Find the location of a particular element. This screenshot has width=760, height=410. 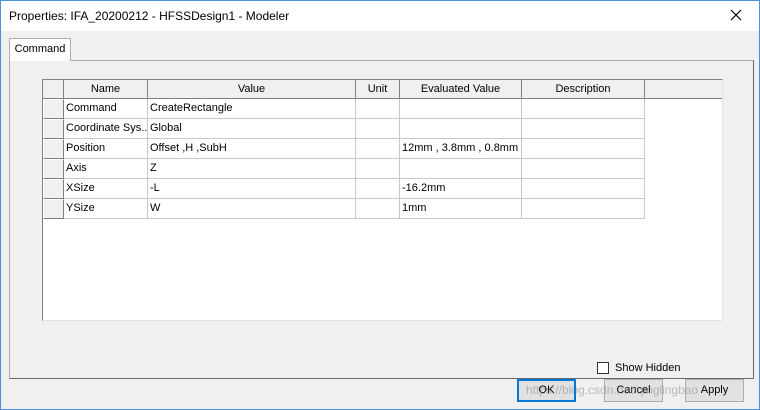

show-hidden-checkbox is located at coordinates (603, 368).